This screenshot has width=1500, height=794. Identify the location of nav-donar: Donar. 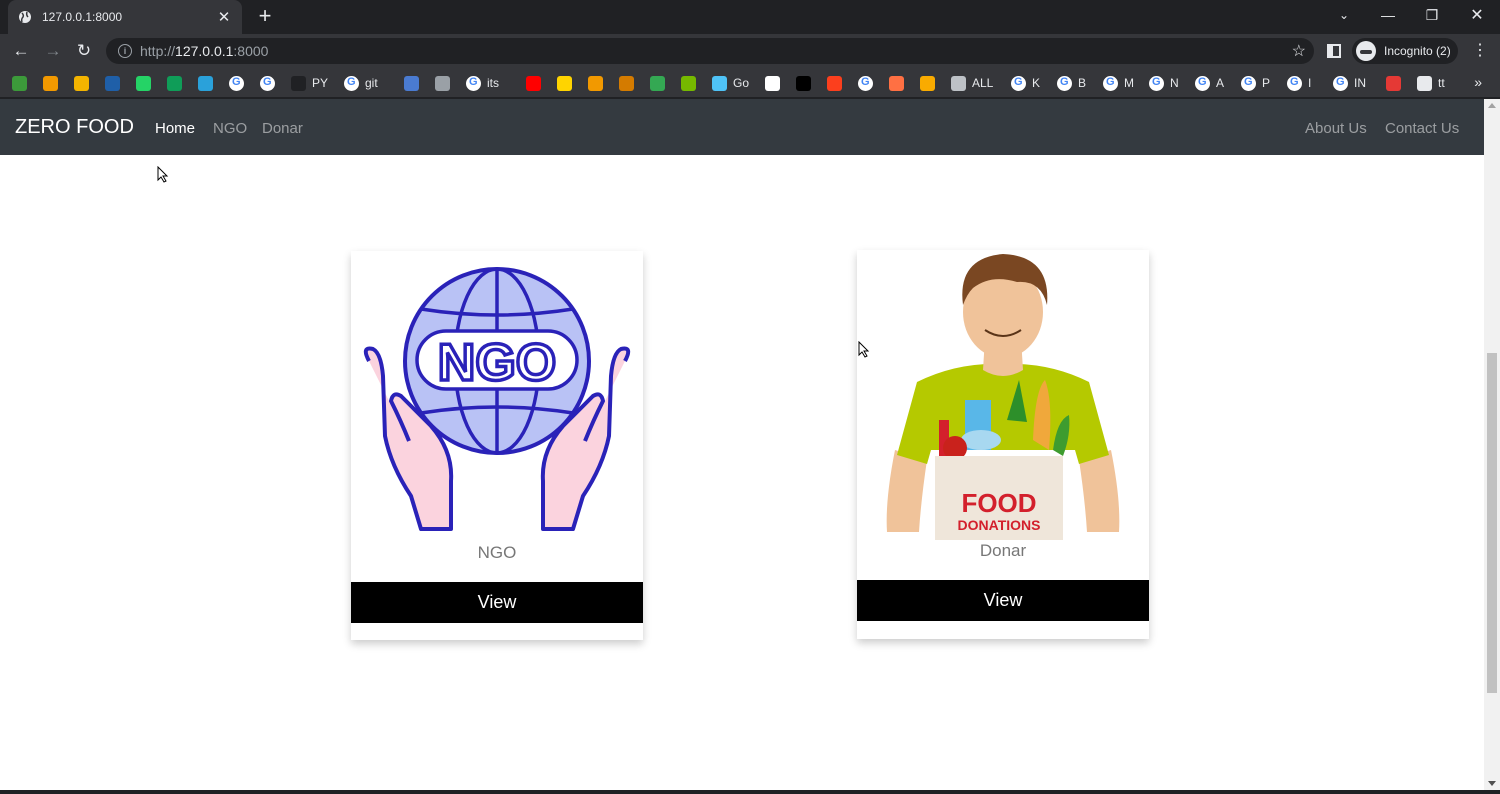
(282, 128).